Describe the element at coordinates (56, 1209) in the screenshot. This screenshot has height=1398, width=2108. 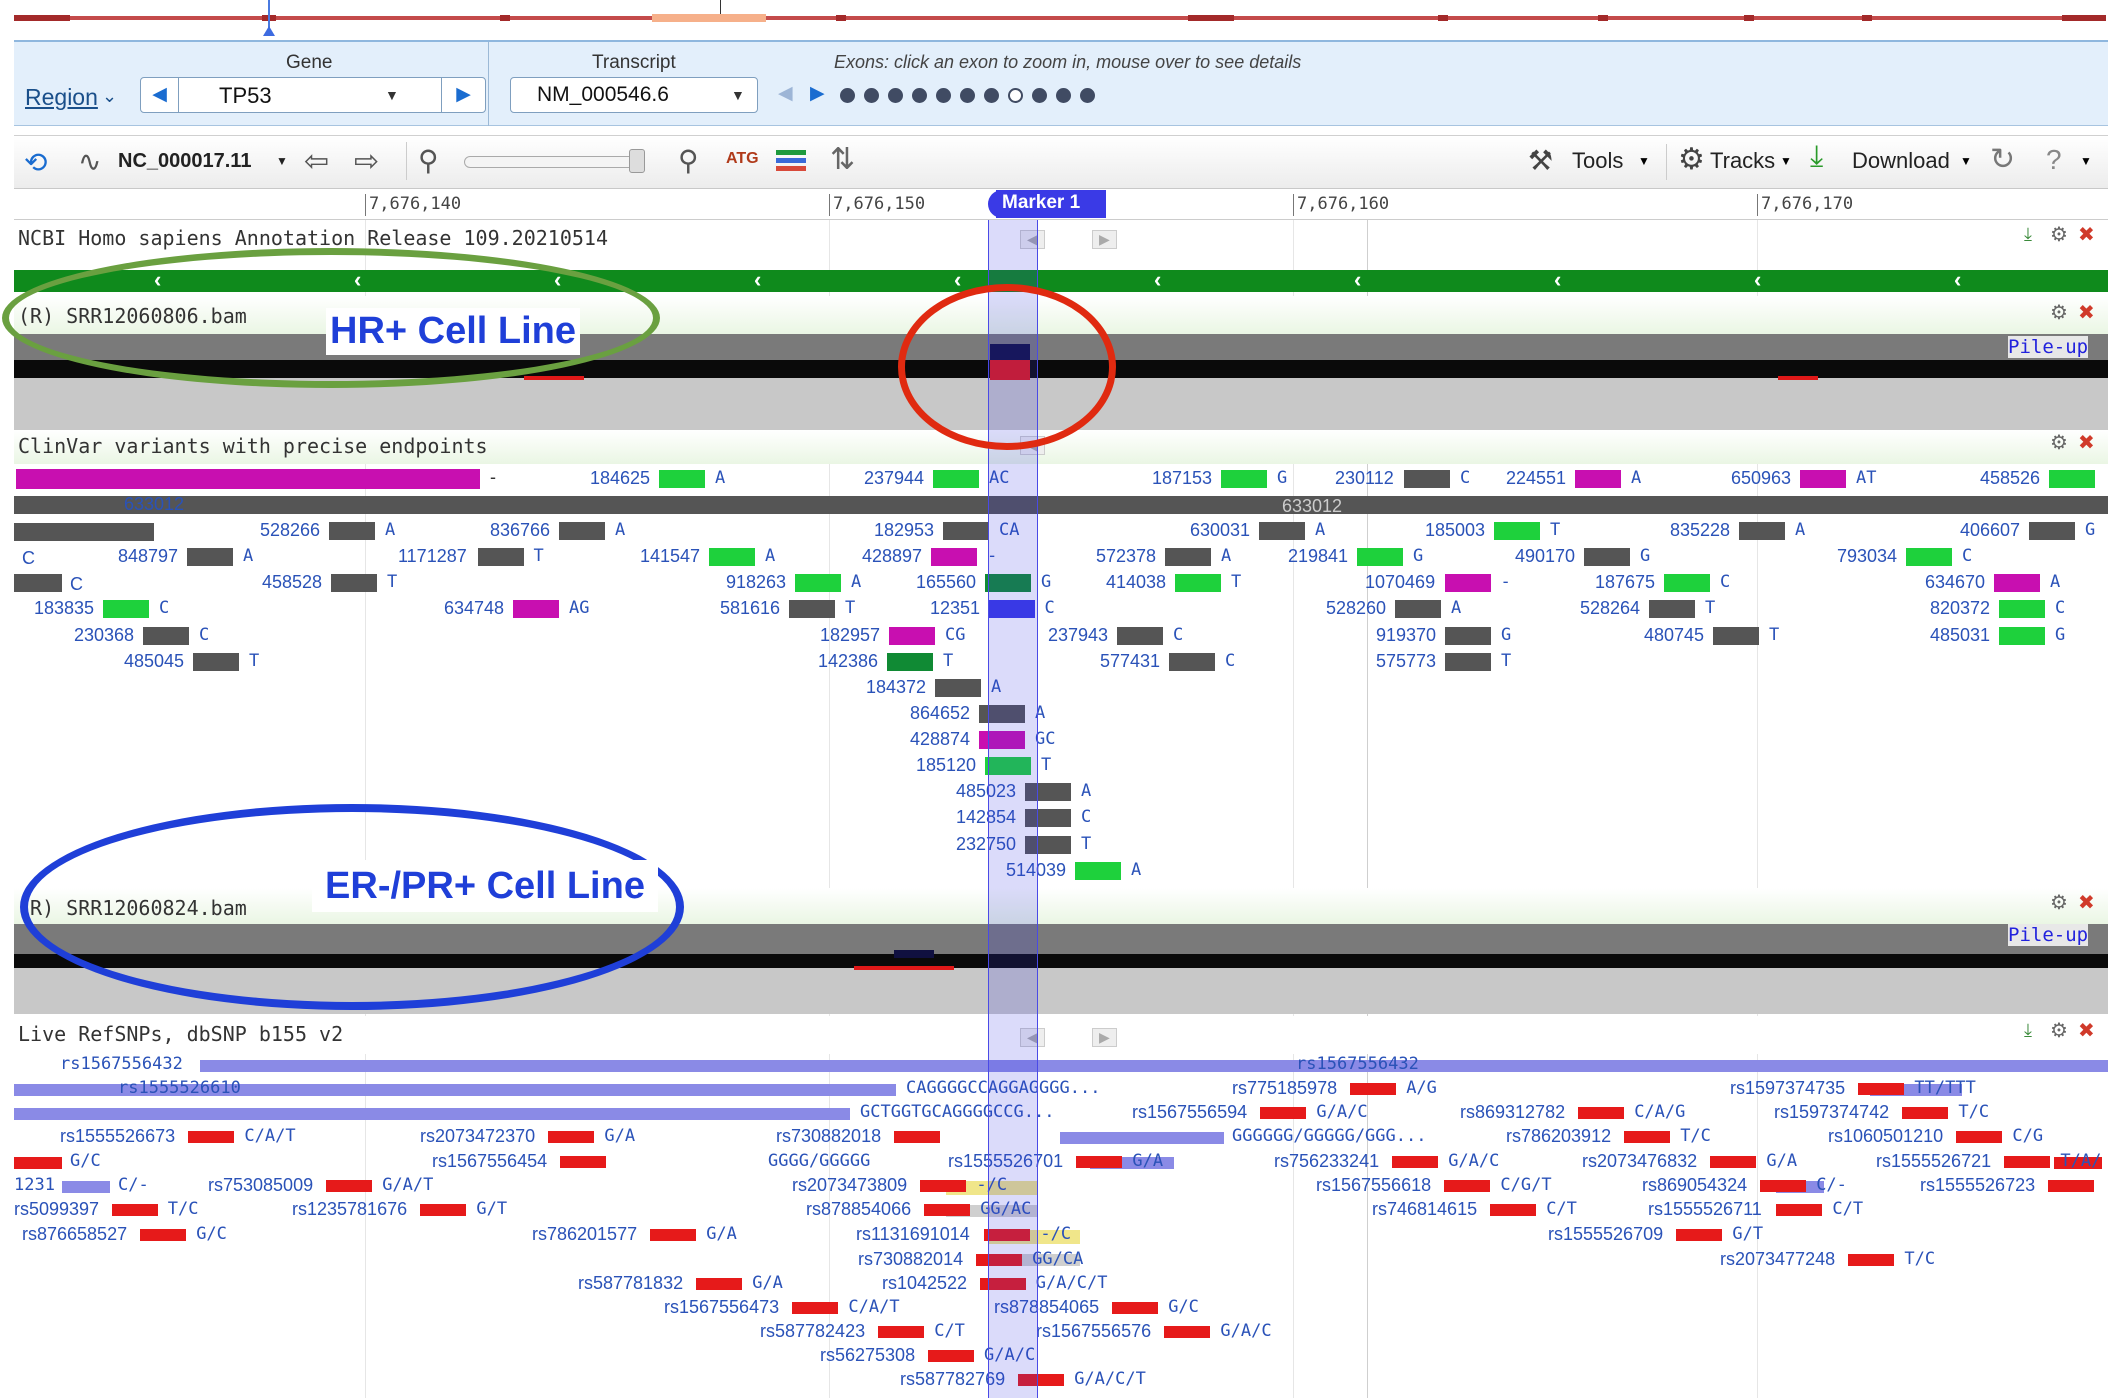
I see `dbsnp-variant-id: rs5099397` at that location.